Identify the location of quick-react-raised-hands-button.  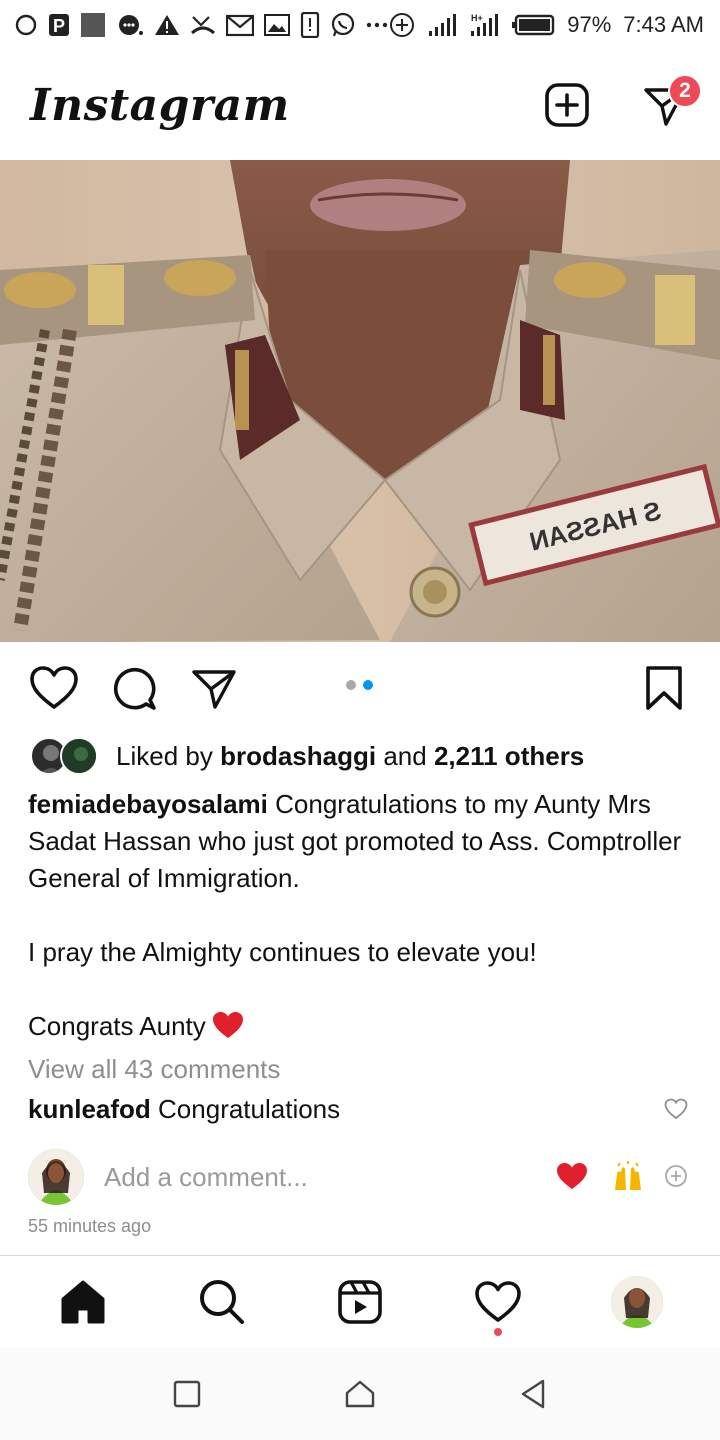
(628, 1178).